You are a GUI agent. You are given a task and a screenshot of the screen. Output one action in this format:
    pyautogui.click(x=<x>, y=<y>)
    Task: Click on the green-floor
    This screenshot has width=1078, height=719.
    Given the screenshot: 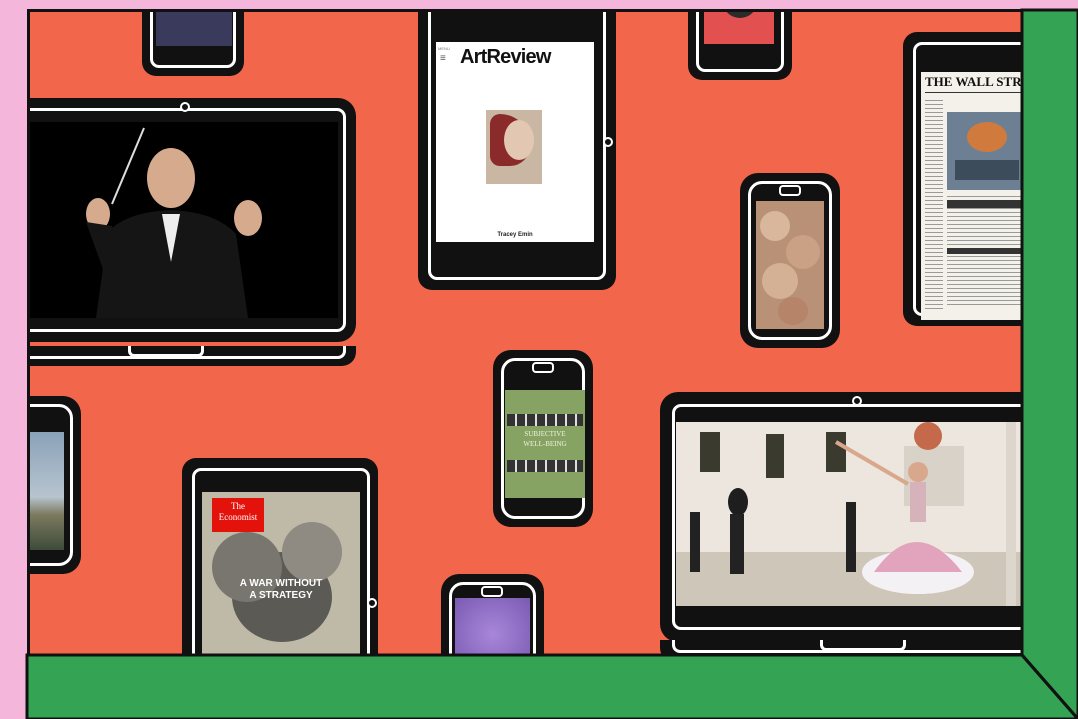 What is the action you would take?
    pyautogui.click(x=551, y=686)
    